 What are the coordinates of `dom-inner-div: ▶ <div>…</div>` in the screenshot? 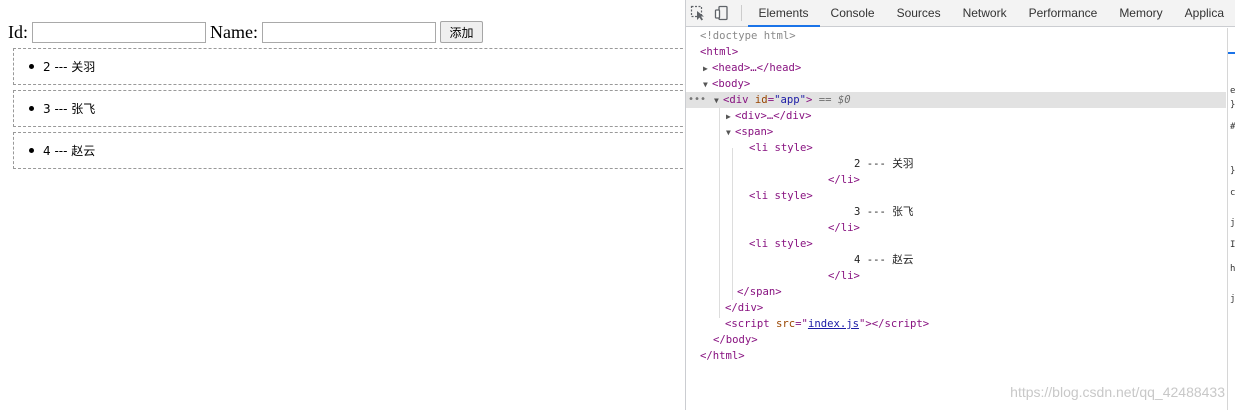 It's located at (956, 116).